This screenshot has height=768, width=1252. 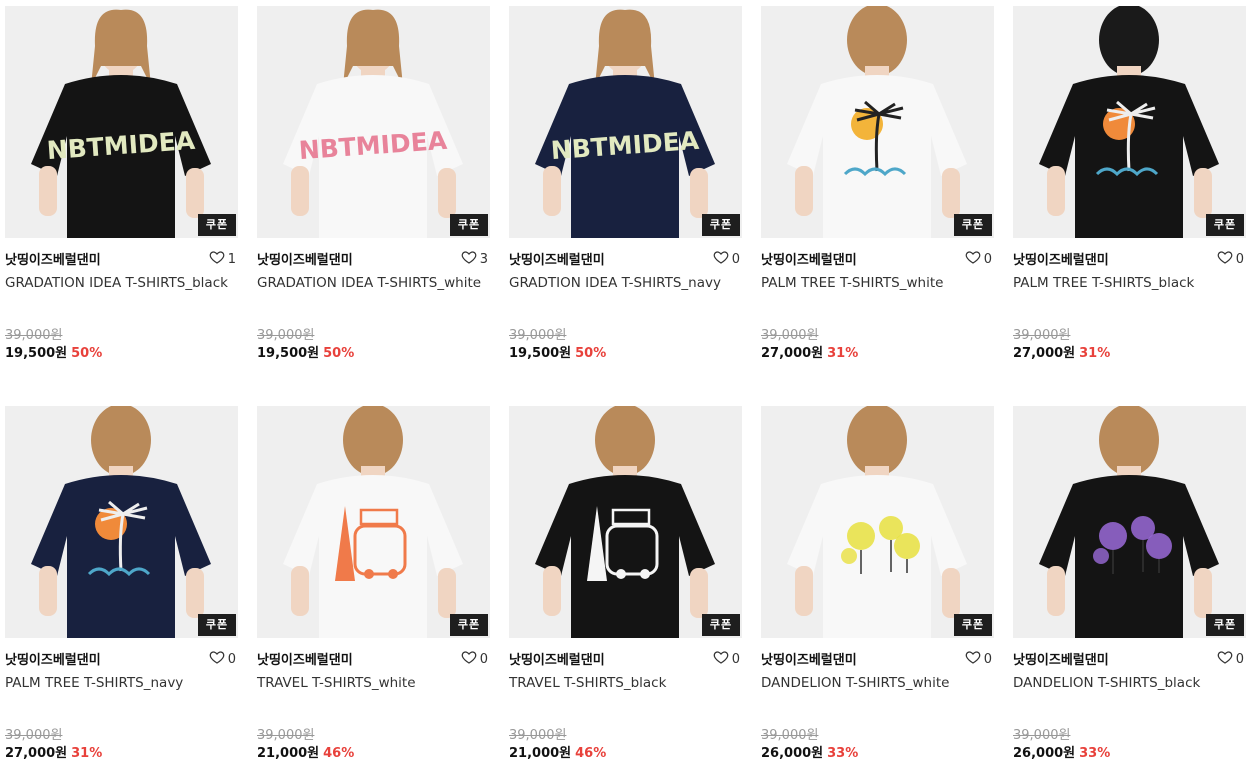 What do you see at coordinates (843, 353) in the screenshot?
I see `discount-rate: 31%` at bounding box center [843, 353].